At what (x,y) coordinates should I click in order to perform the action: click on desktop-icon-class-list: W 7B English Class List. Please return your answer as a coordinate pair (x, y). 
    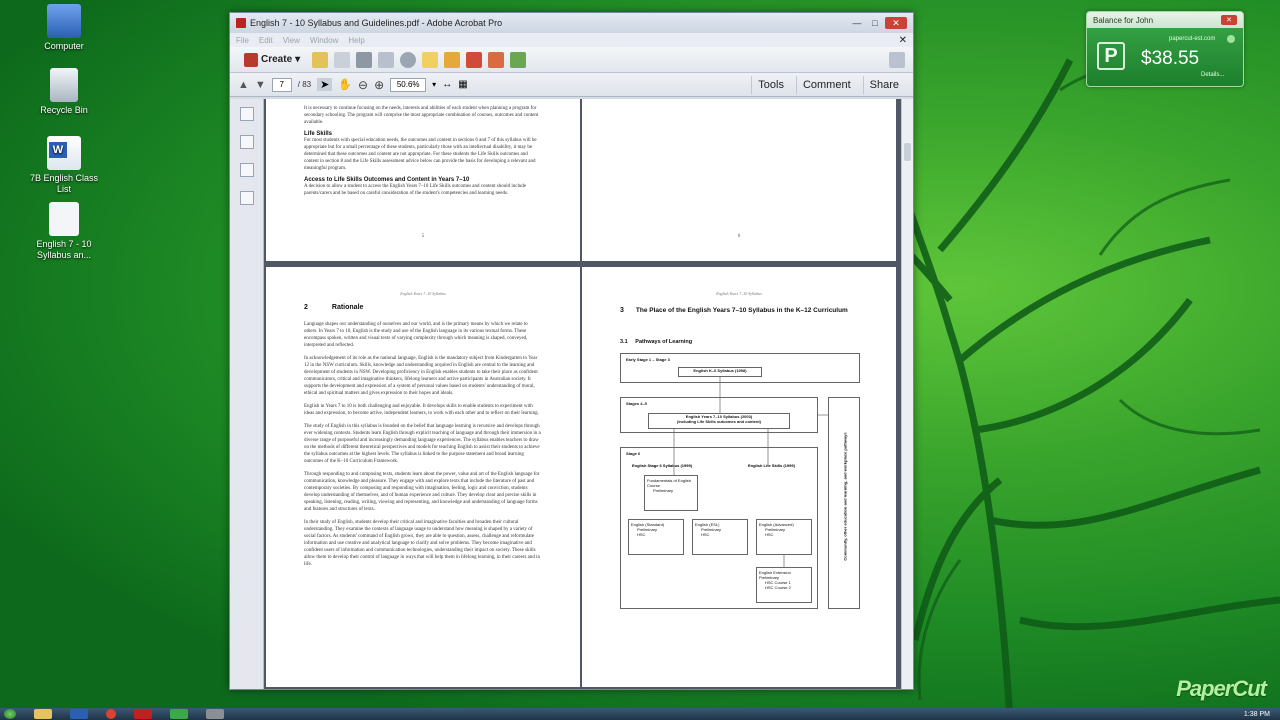
    Looking at the image, I should click on (64, 165).